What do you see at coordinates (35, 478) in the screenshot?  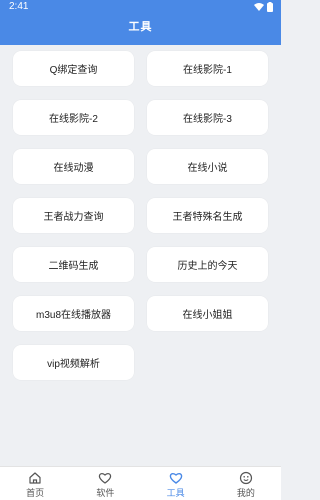 I see `home-icon` at bounding box center [35, 478].